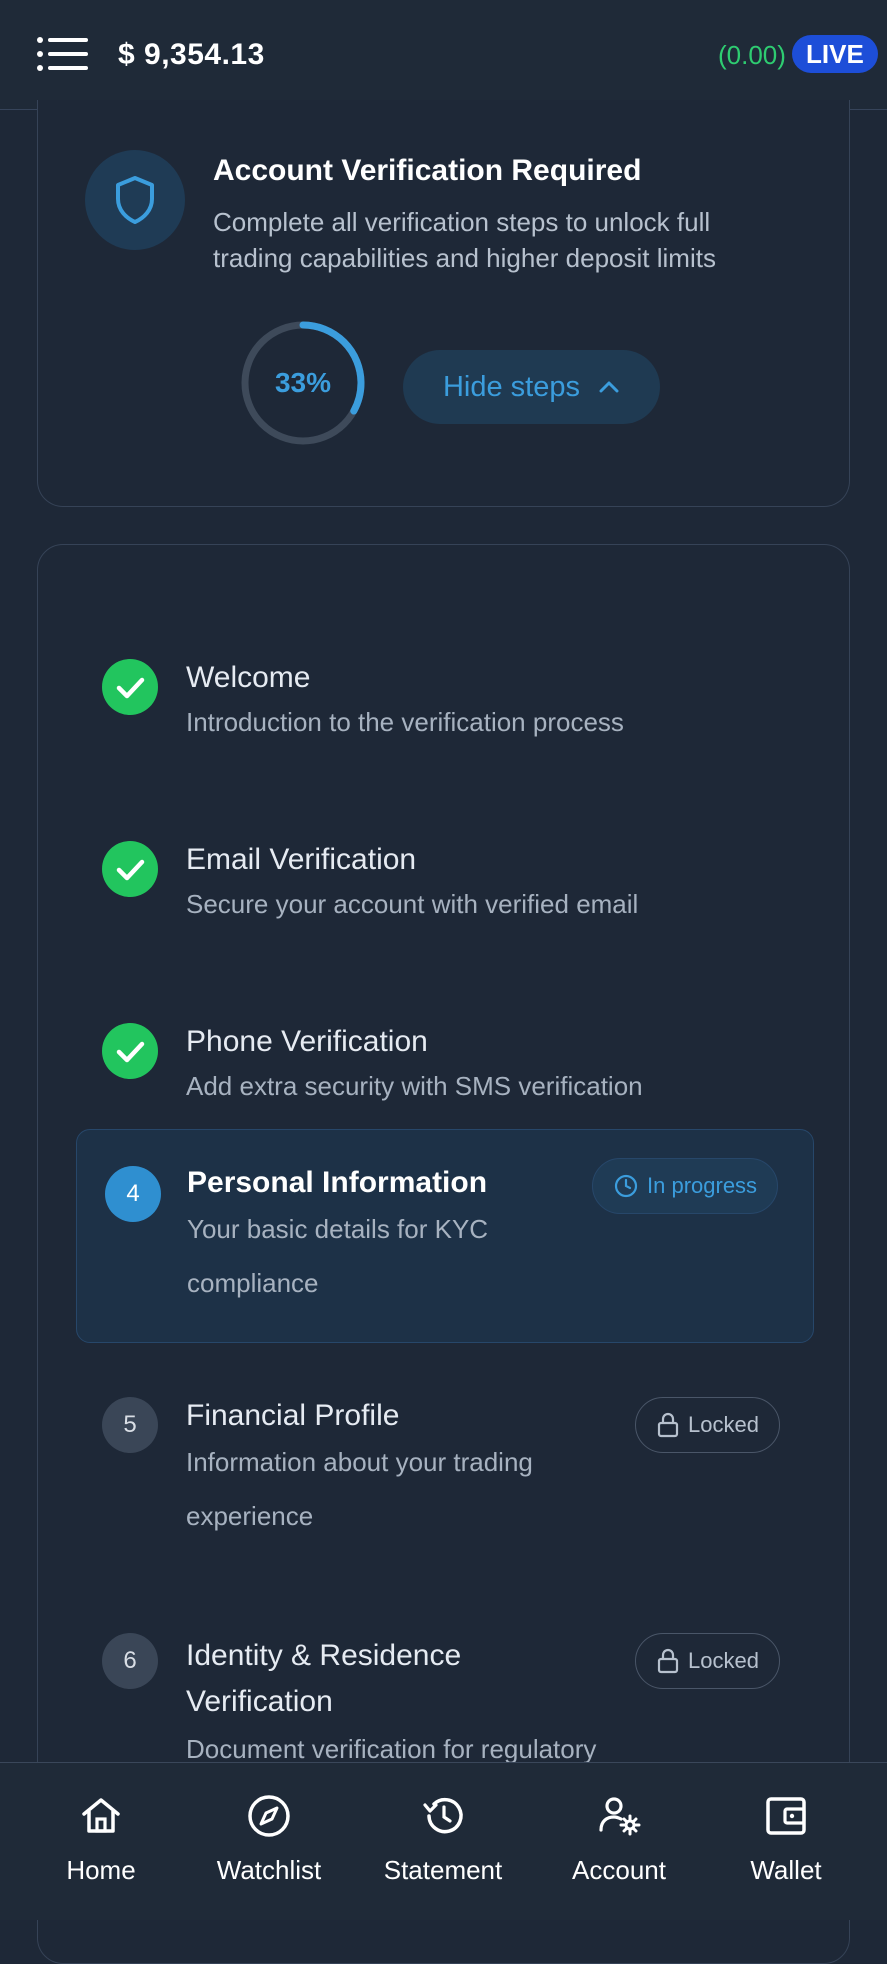 This screenshot has height=1964, width=887. What do you see at coordinates (619, 1839) in the screenshot?
I see `nav-account: Account` at bounding box center [619, 1839].